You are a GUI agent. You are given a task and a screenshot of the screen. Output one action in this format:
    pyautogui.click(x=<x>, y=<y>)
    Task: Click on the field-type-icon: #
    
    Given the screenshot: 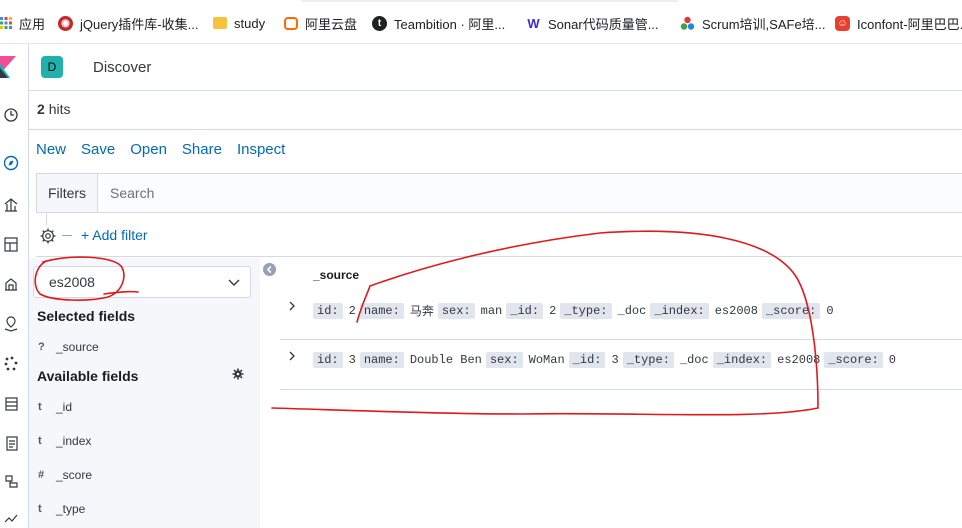 What is the action you would take?
    pyautogui.click(x=41, y=475)
    